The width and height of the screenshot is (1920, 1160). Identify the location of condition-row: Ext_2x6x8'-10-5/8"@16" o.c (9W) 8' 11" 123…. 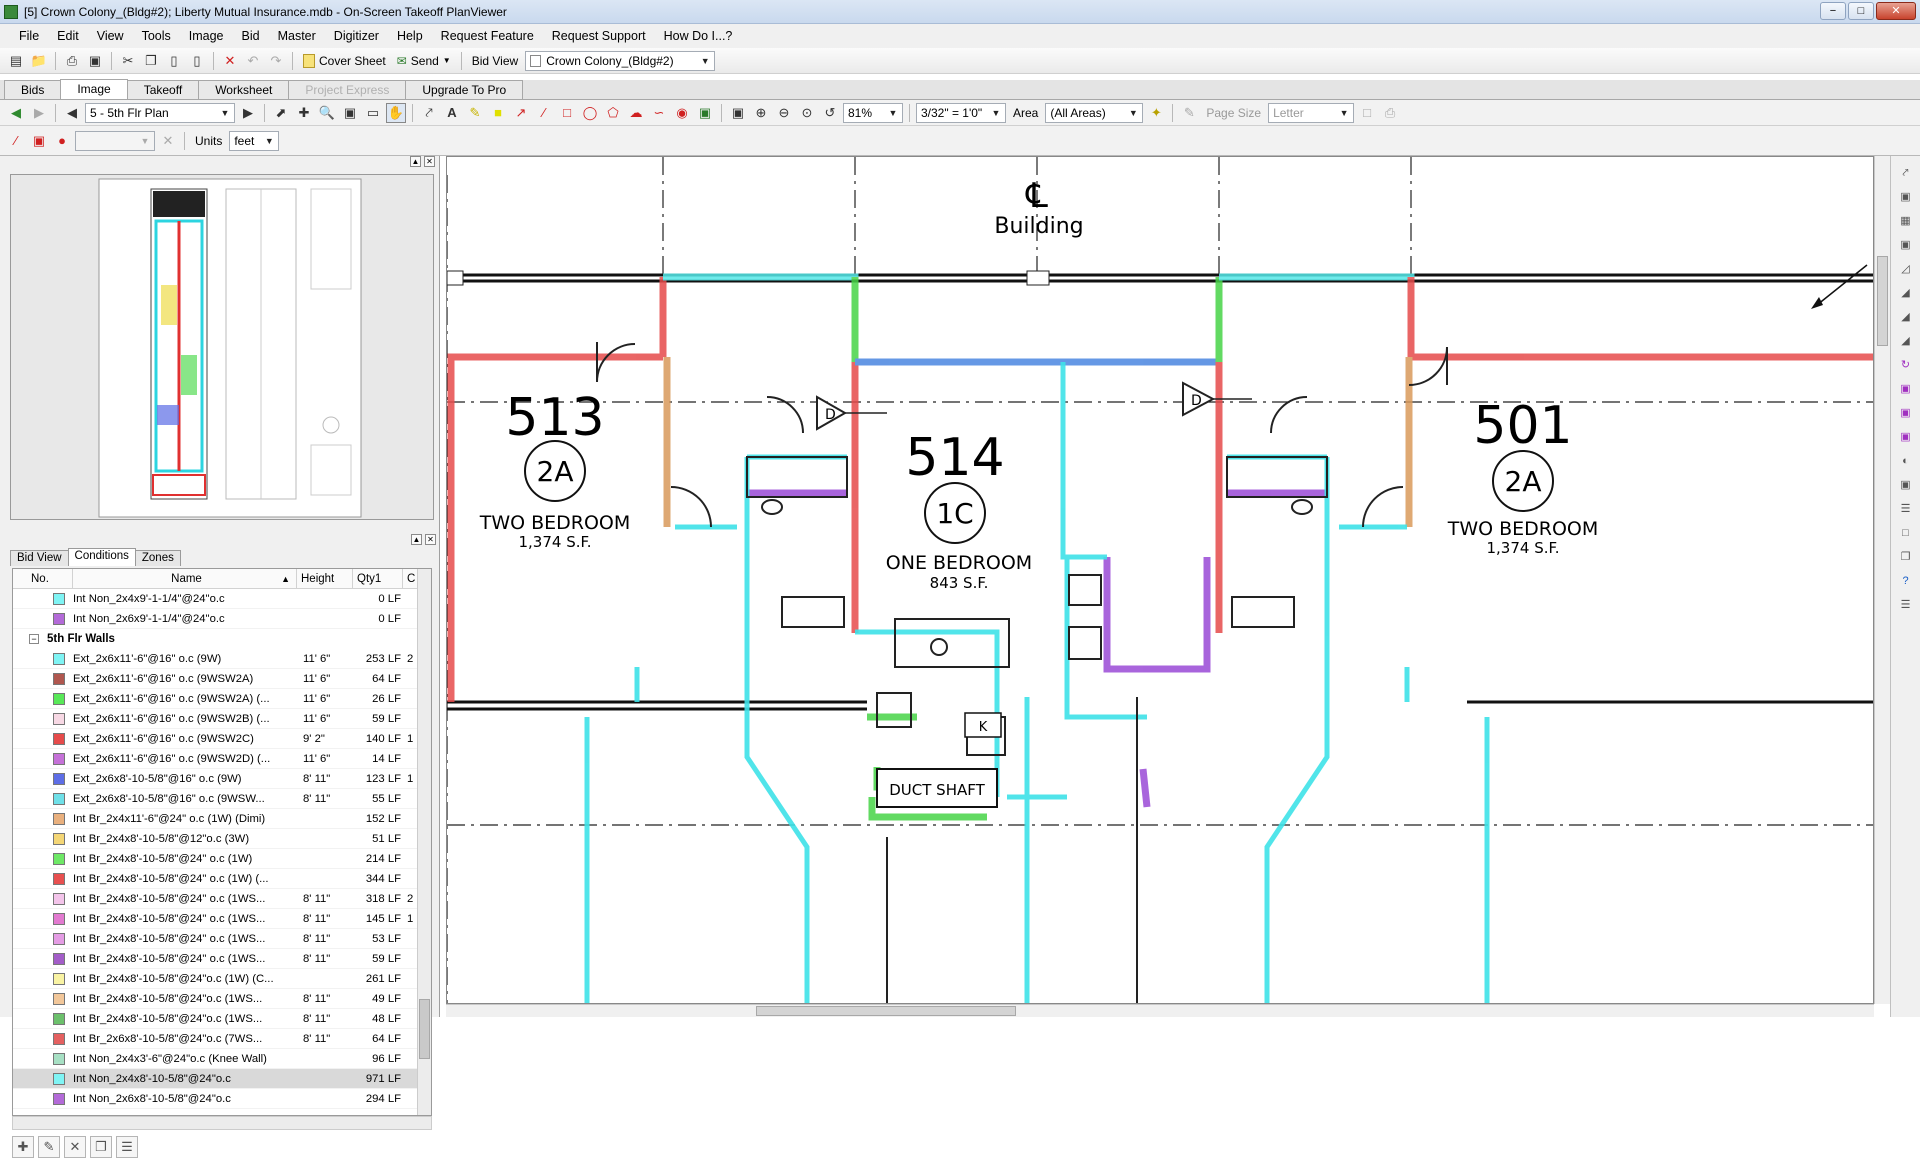
(222, 779).